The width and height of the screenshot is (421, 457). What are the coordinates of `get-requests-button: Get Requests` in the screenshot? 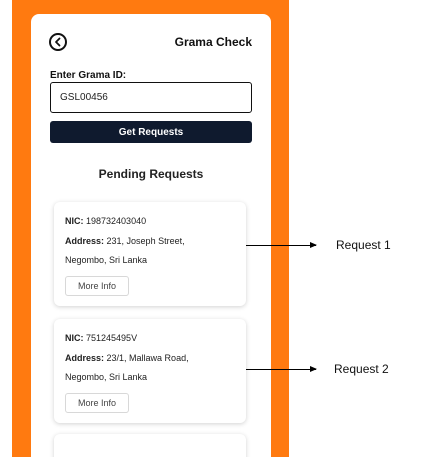 It's located at (151, 132).